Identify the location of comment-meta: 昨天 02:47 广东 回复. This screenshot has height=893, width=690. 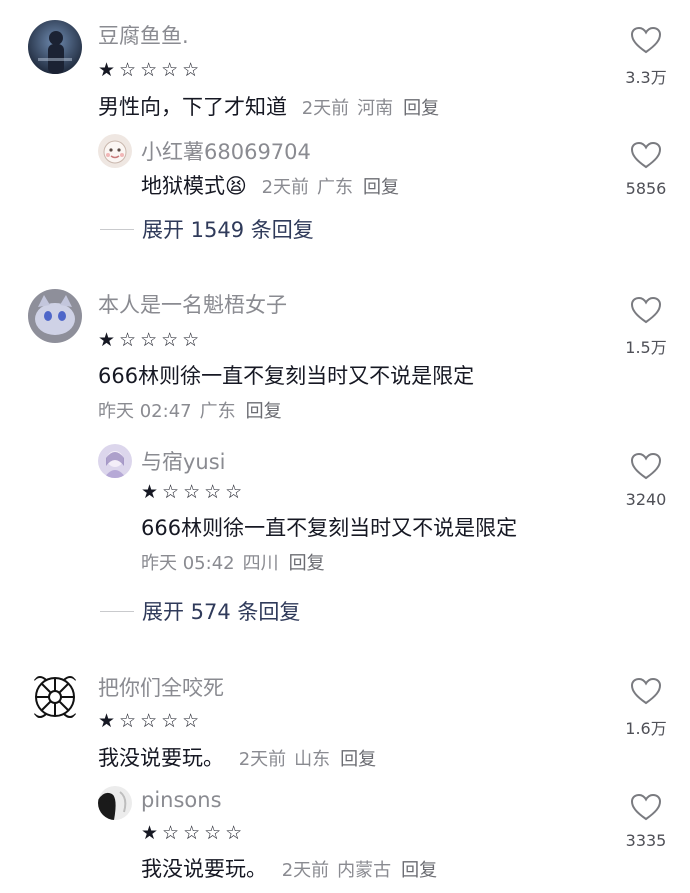
(190, 410).